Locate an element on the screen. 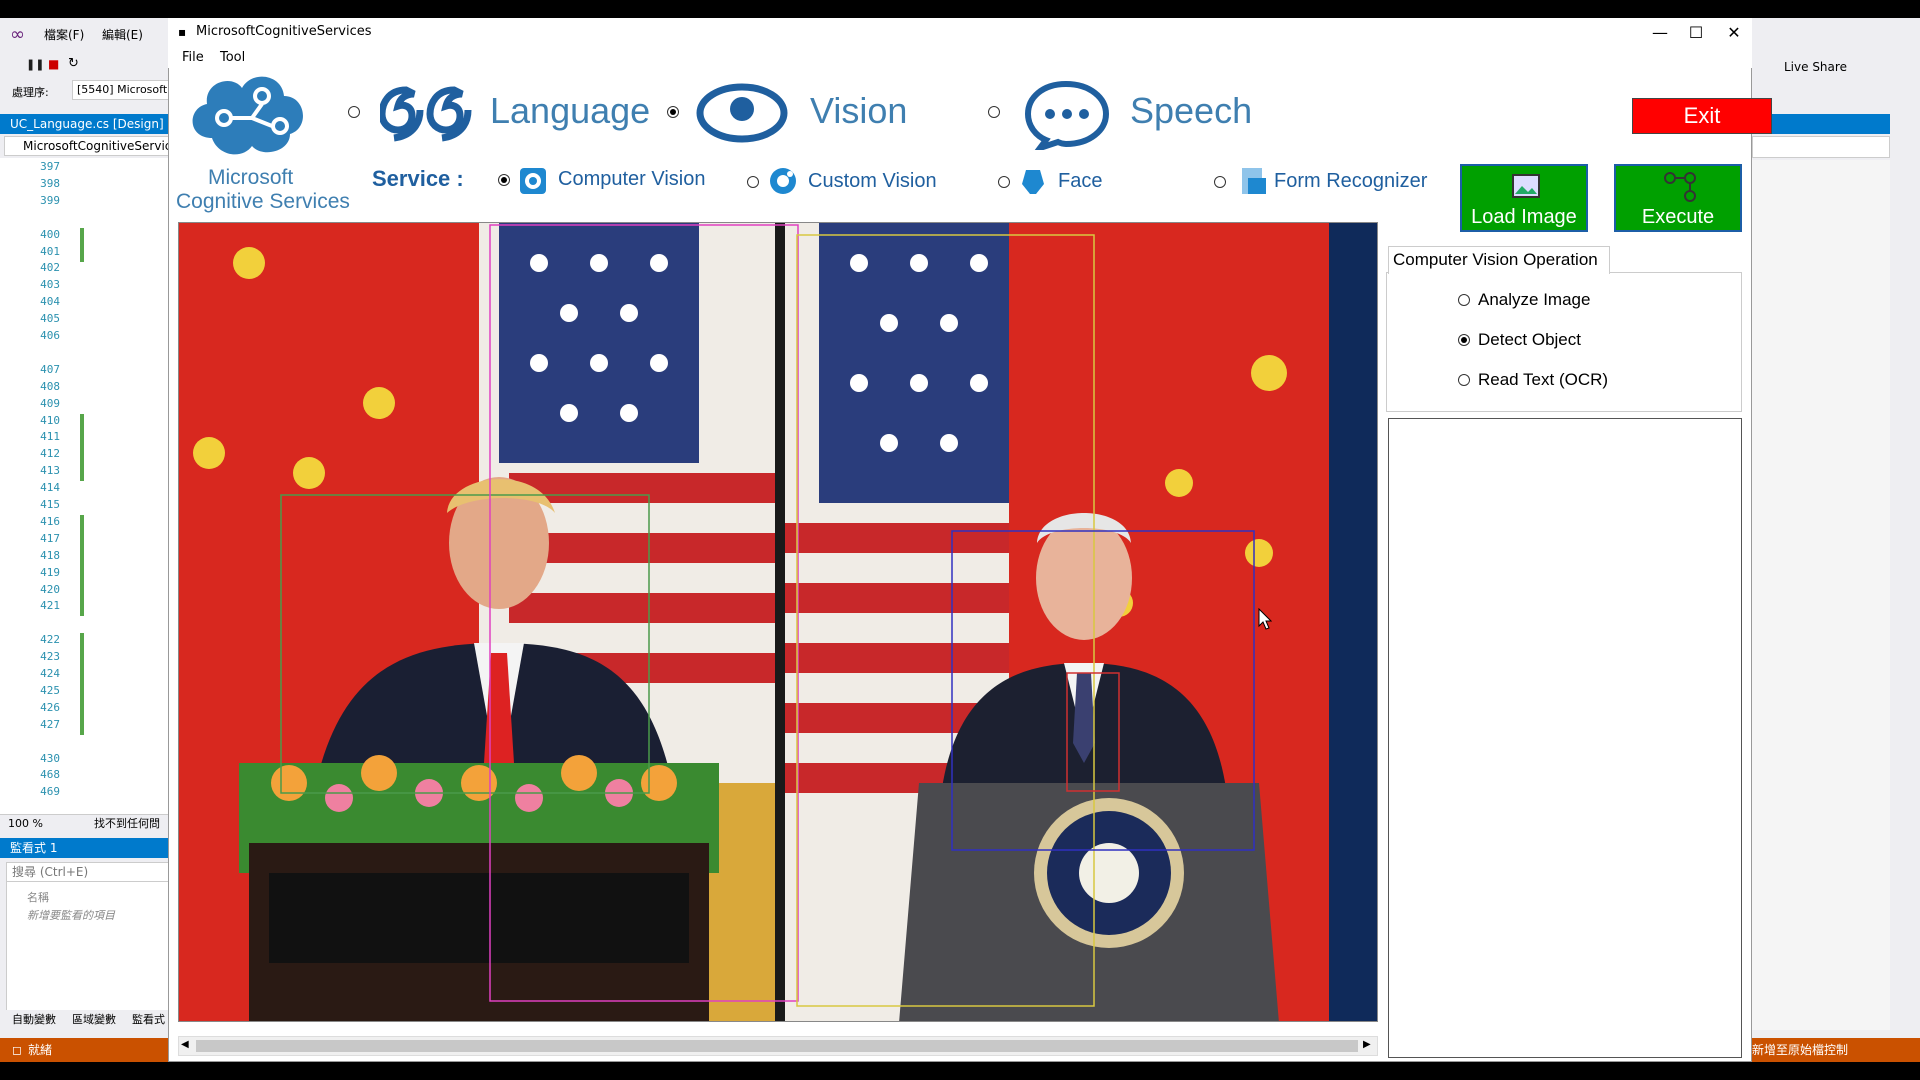 The height and width of the screenshot is (1080, 1920). result-output-box is located at coordinates (1565, 738).